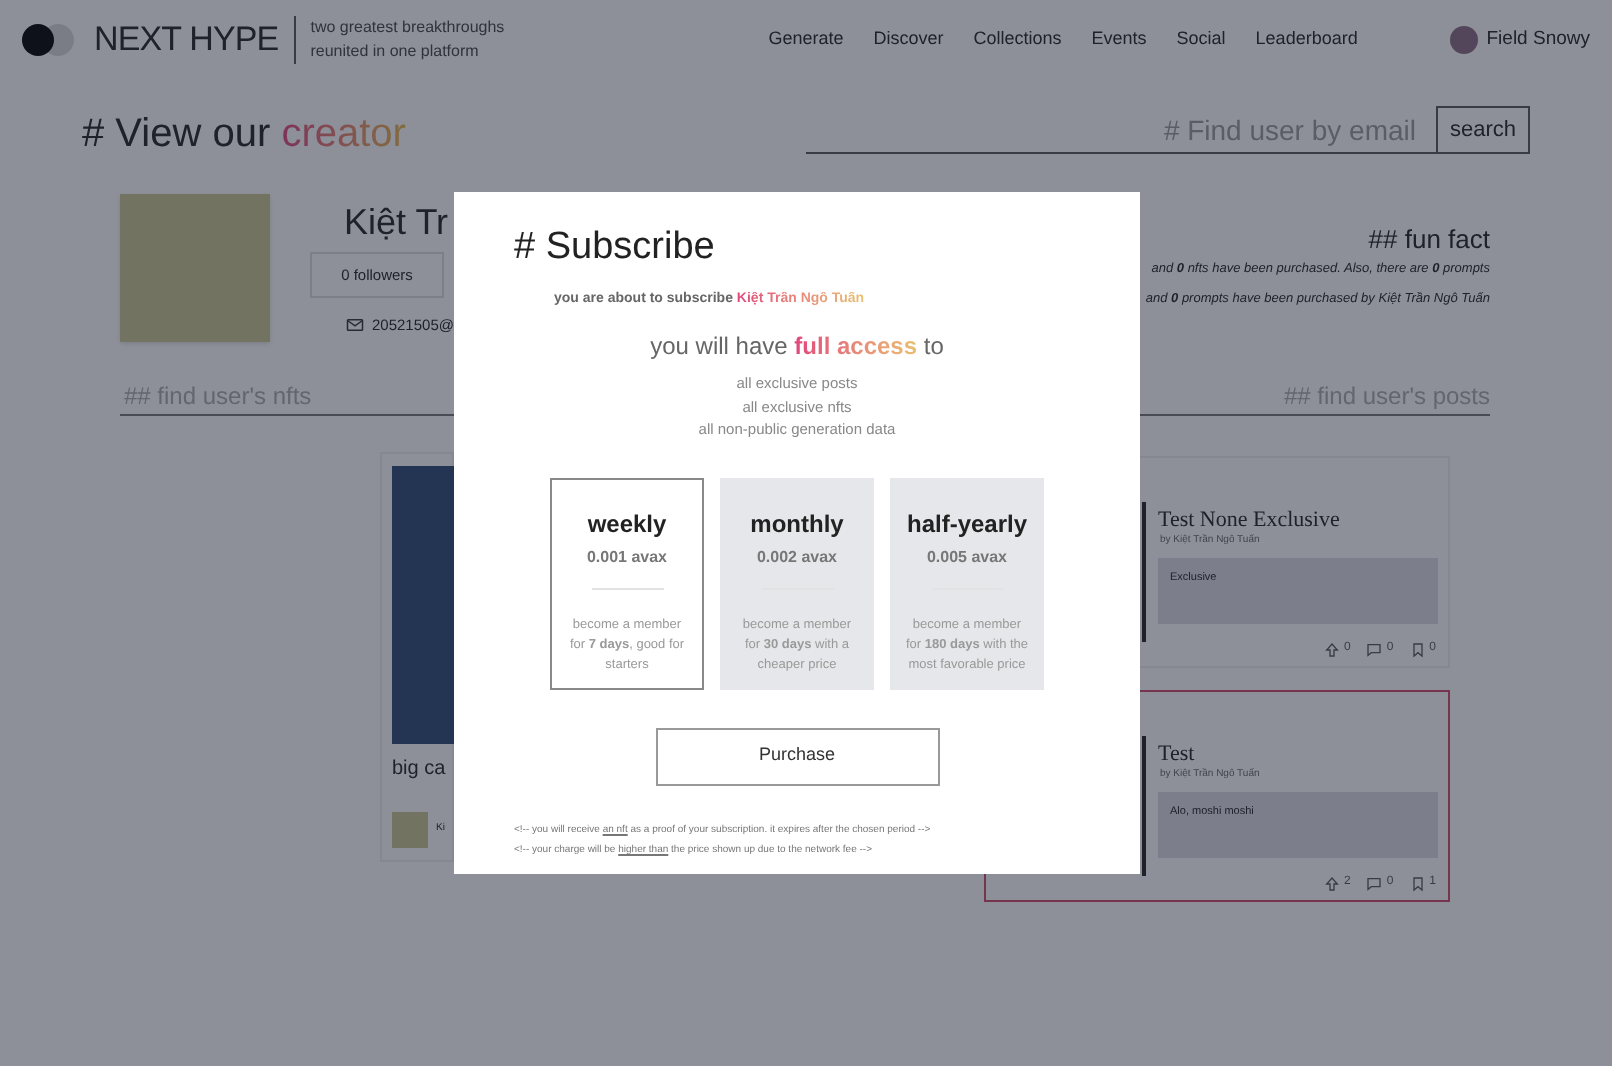 This screenshot has height=1066, width=1612. What do you see at coordinates (1119, 40) in the screenshot?
I see `nav-link: Events` at bounding box center [1119, 40].